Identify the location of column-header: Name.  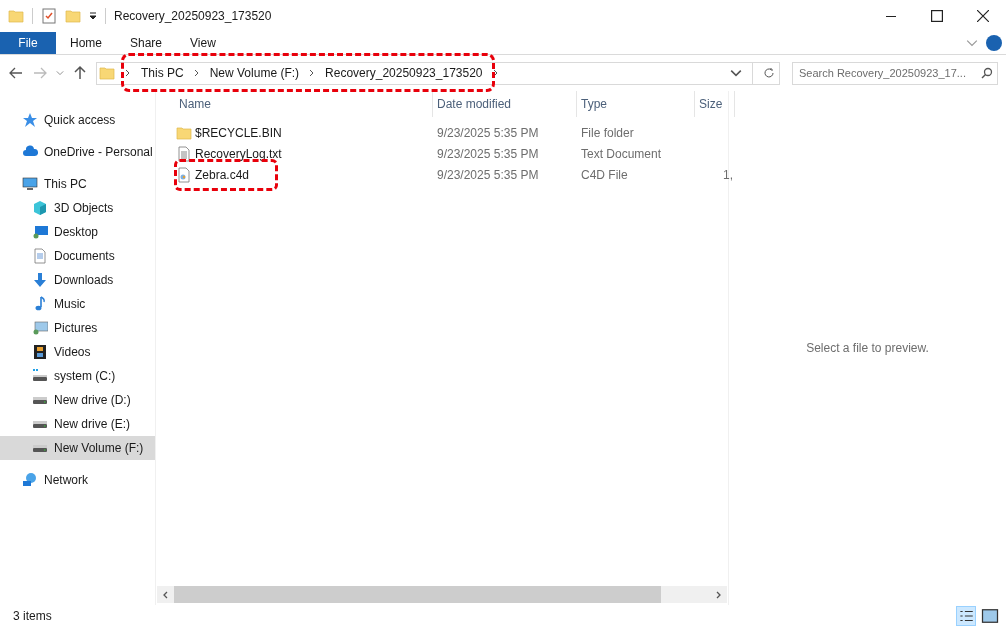
(304, 104).